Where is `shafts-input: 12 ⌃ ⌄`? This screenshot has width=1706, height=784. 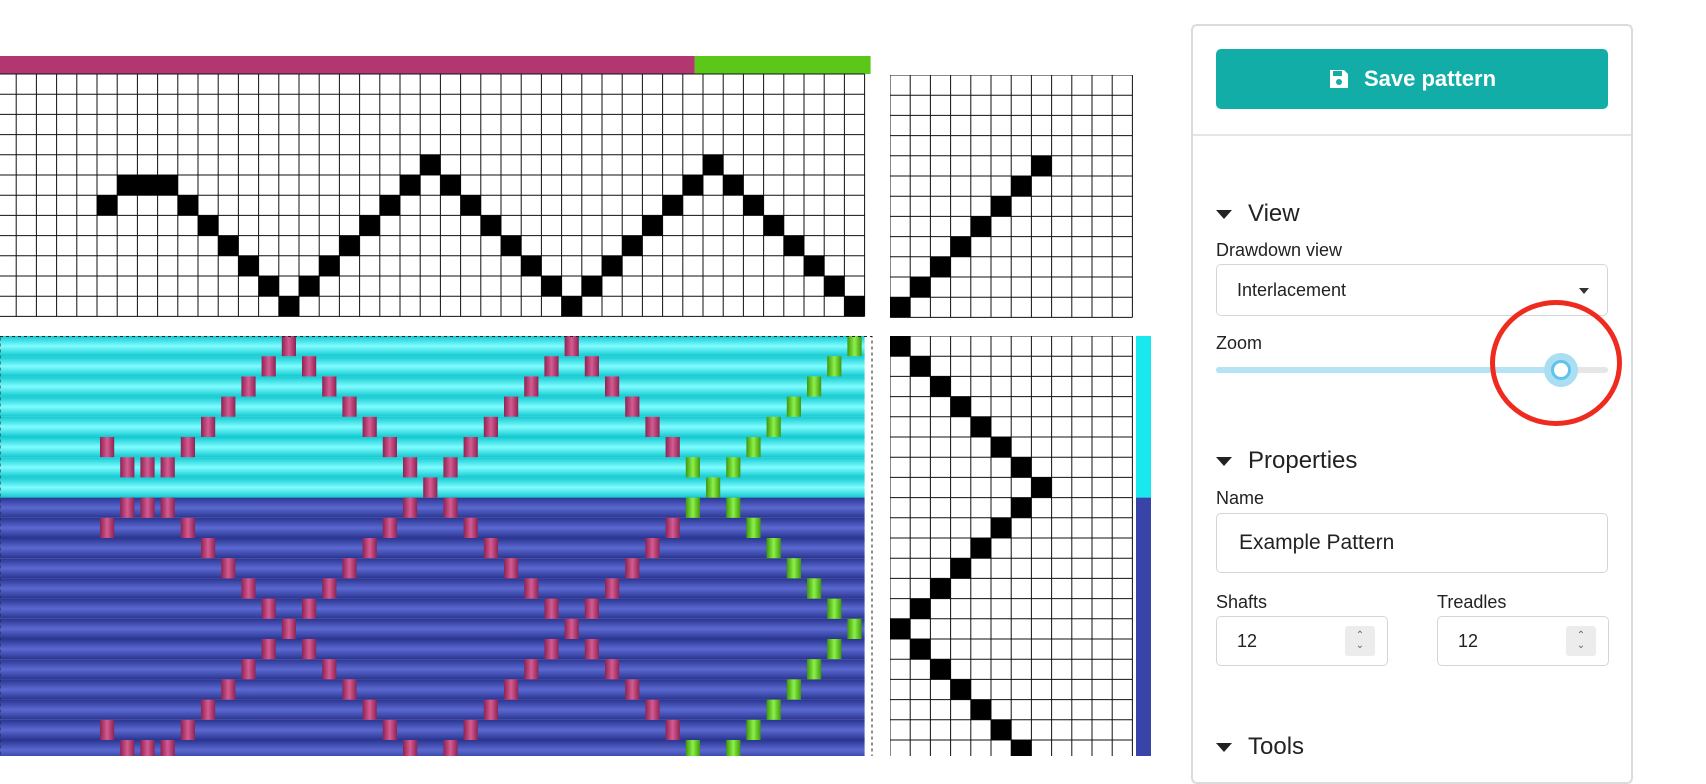 shafts-input: 12 ⌃ ⌄ is located at coordinates (1302, 641).